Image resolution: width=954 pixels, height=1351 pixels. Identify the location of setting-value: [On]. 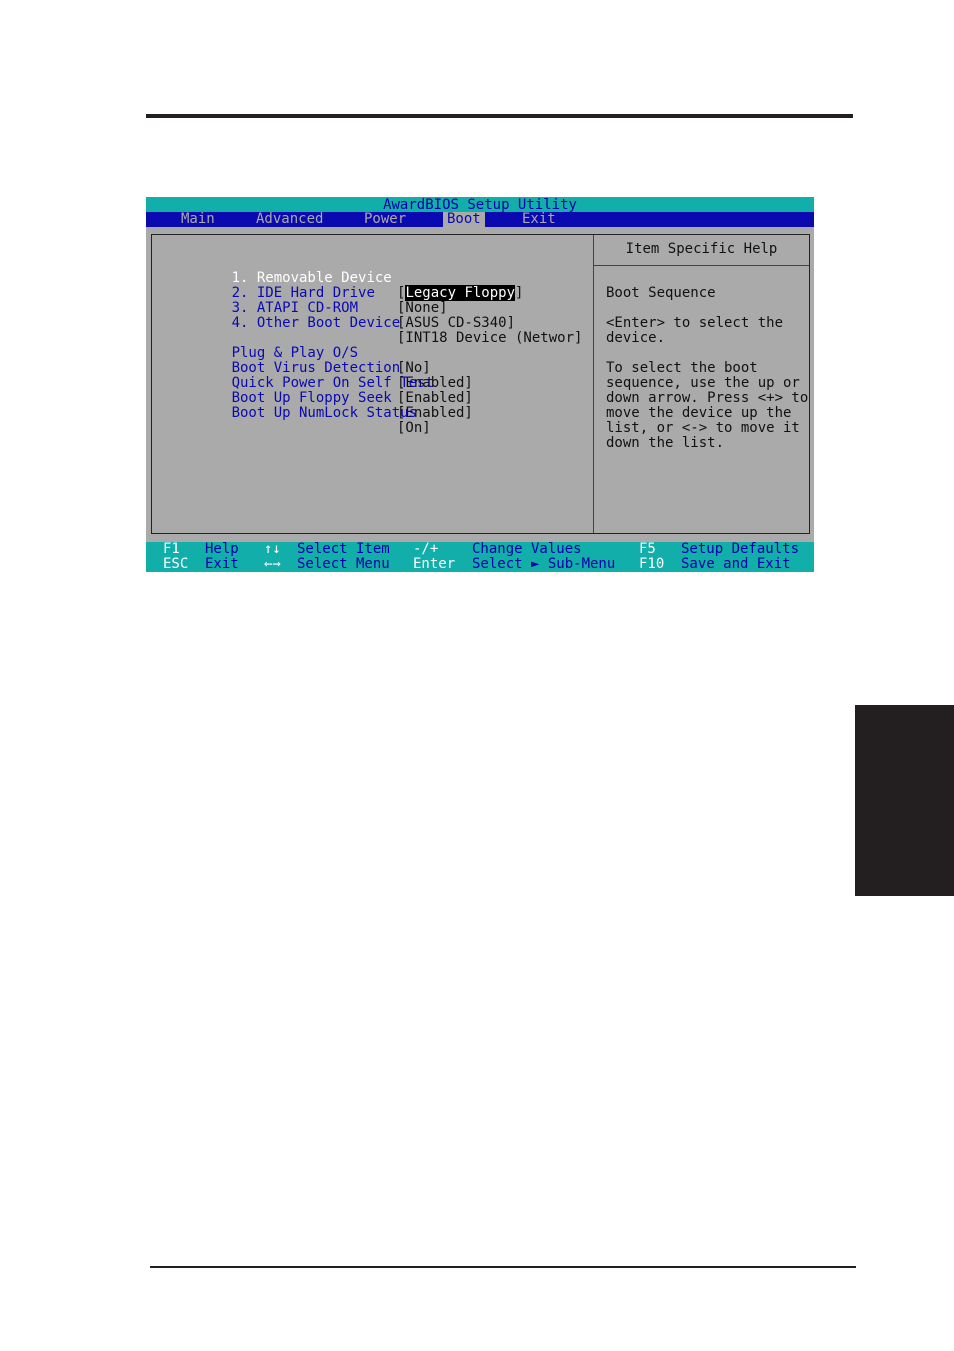
(414, 428).